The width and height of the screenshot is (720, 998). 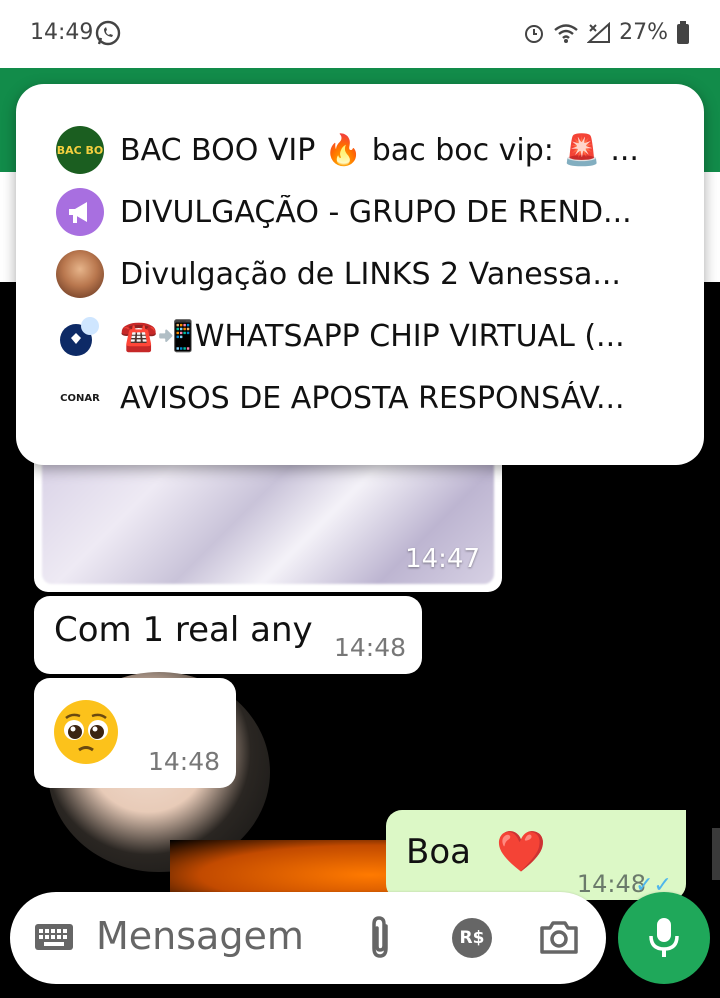 I want to click on payment-icon: R$, so click(x=472, y=938).